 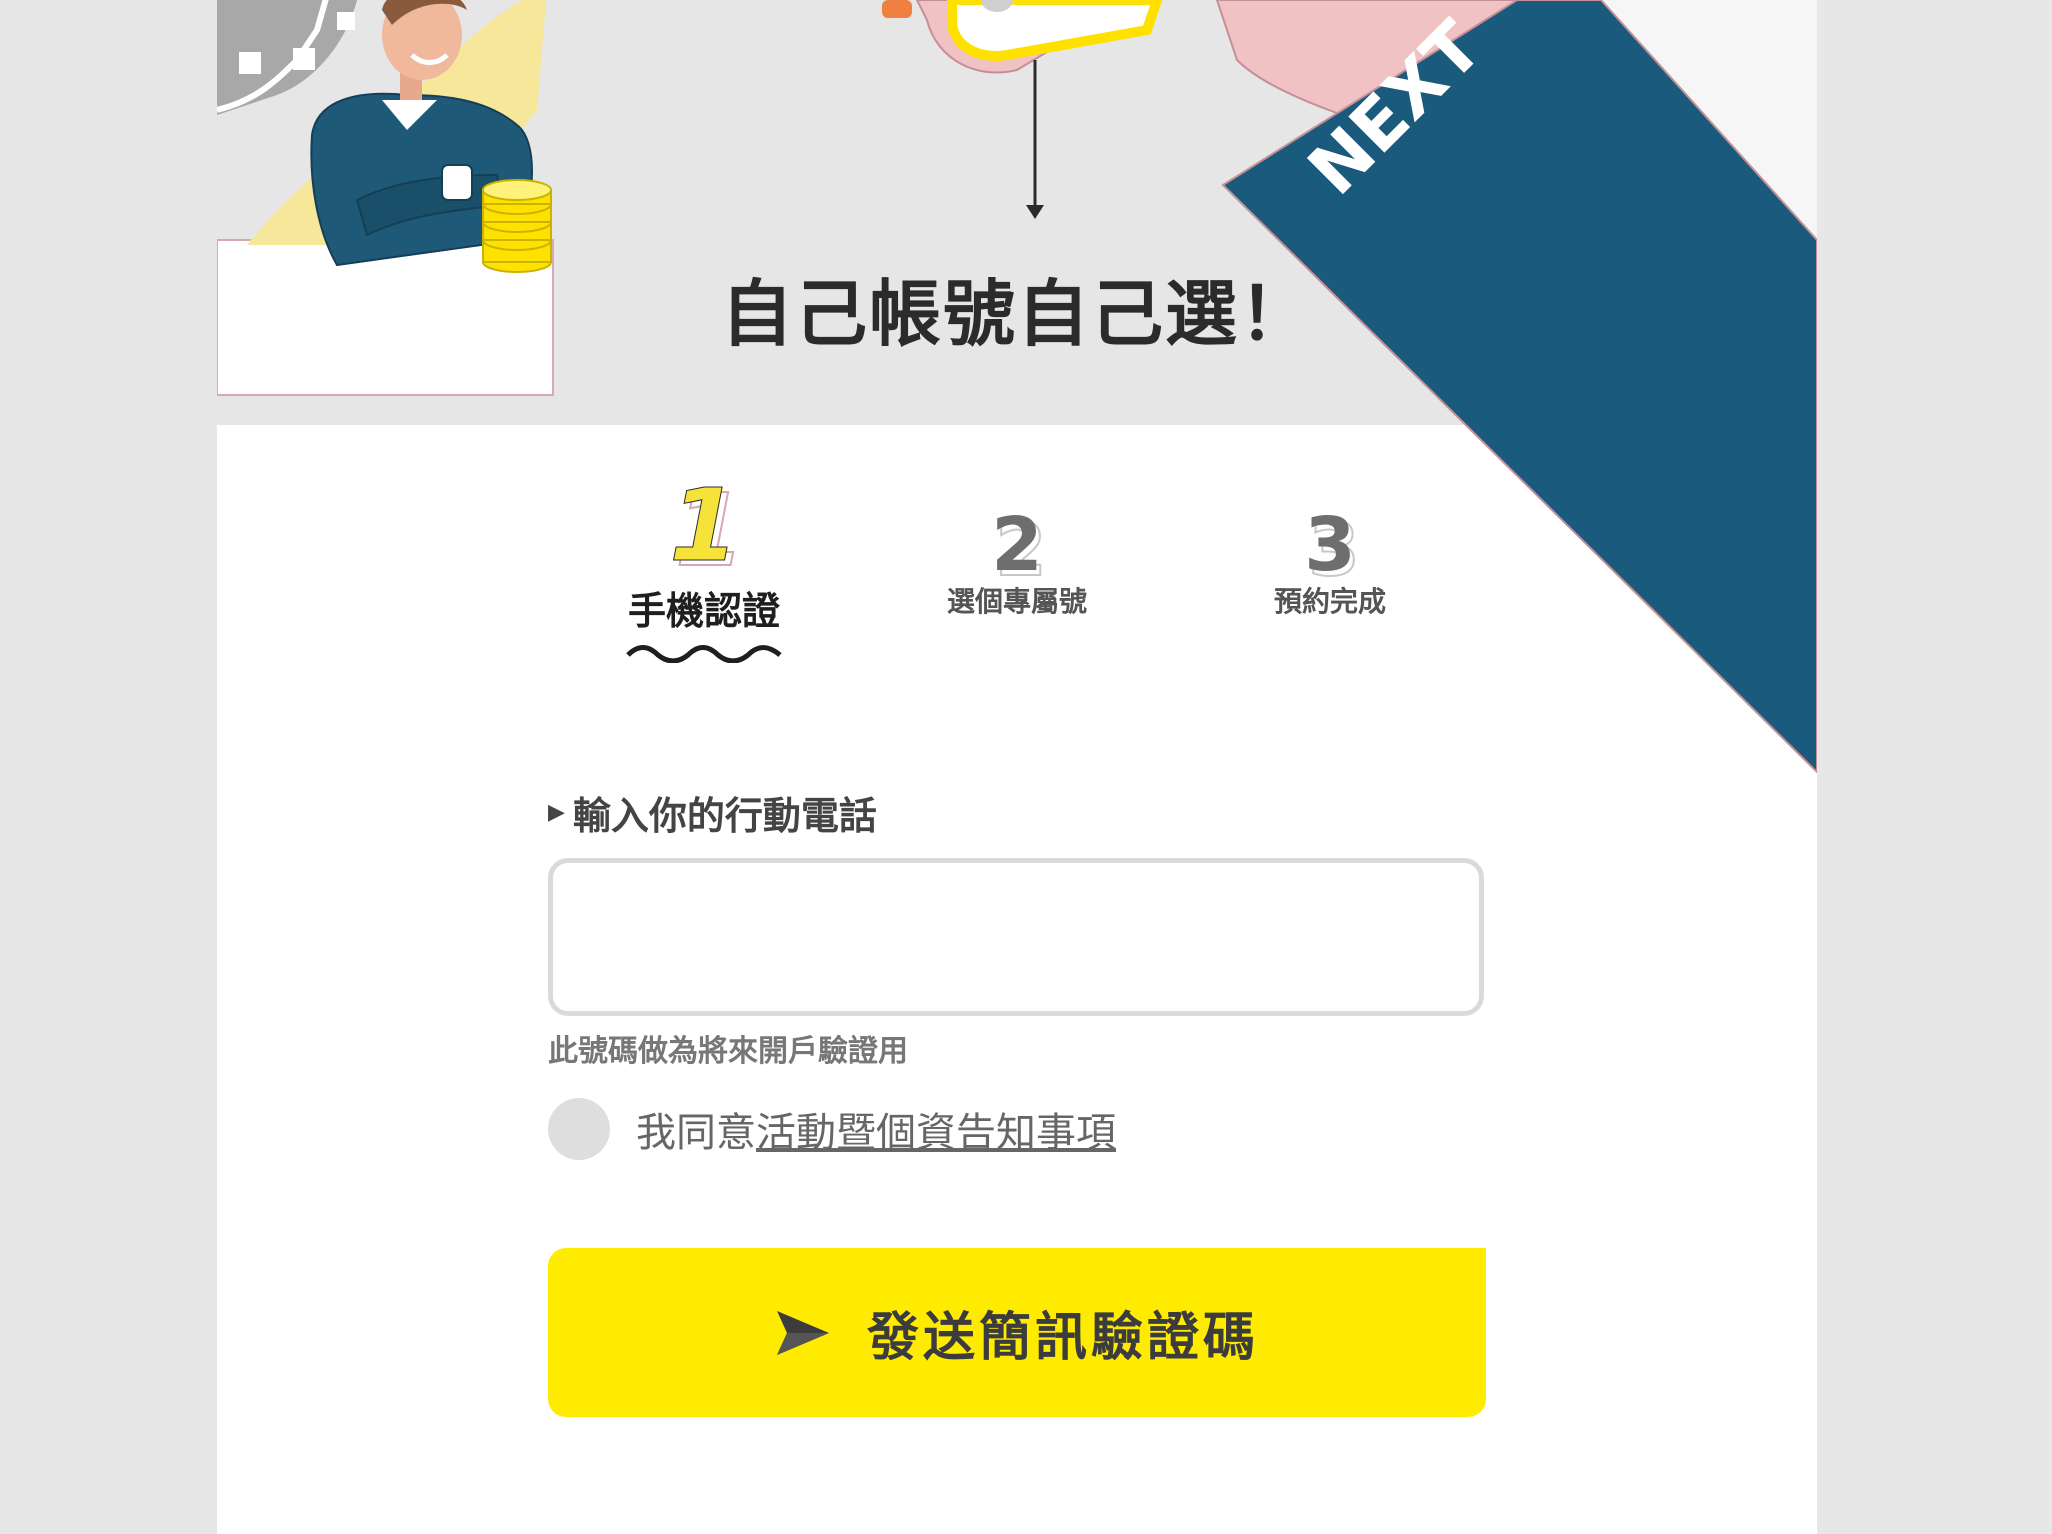 I want to click on step-1-phone-verify: 1 1 手機認證, so click(x=704, y=566).